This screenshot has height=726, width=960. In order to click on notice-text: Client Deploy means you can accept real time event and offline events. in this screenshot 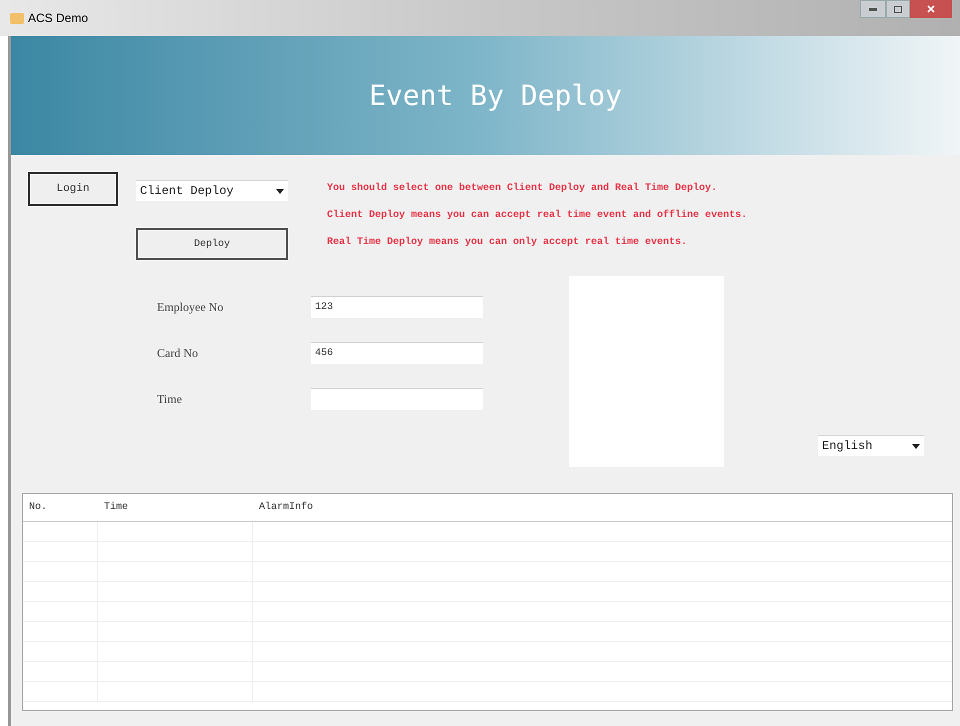, I will do `click(537, 215)`.